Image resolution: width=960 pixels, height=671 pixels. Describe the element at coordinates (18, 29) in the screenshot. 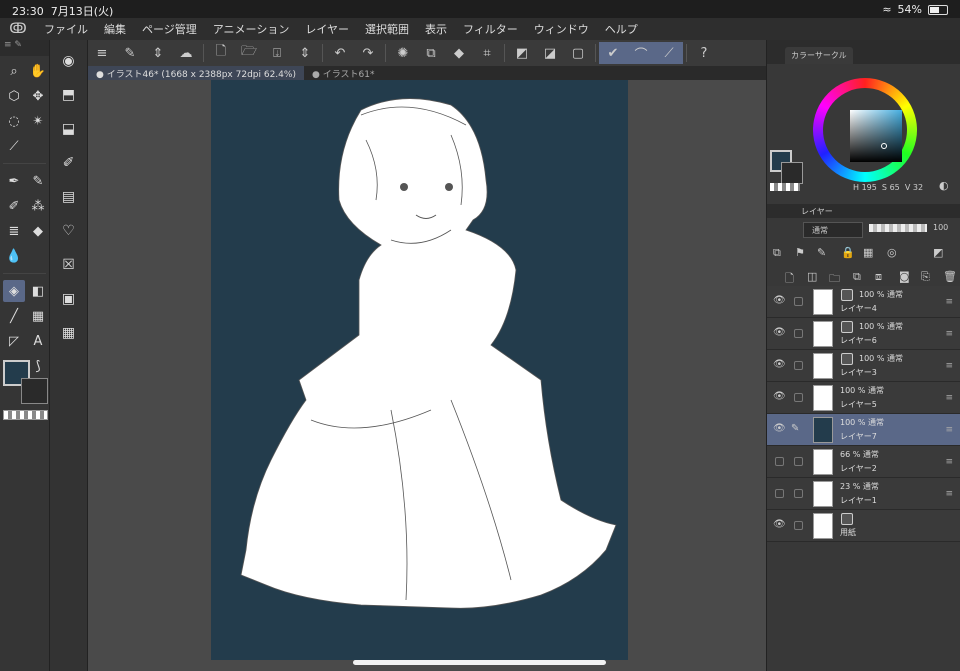

I see `app-logo-icon: ↂ` at that location.